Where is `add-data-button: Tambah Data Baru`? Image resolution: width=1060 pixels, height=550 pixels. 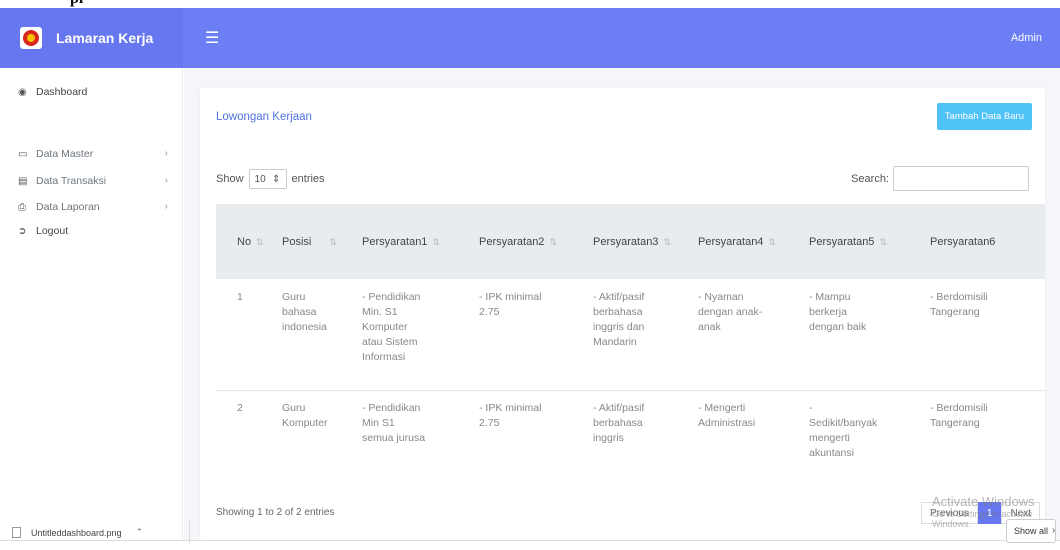
add-data-button: Tambah Data Baru is located at coordinates (984, 116).